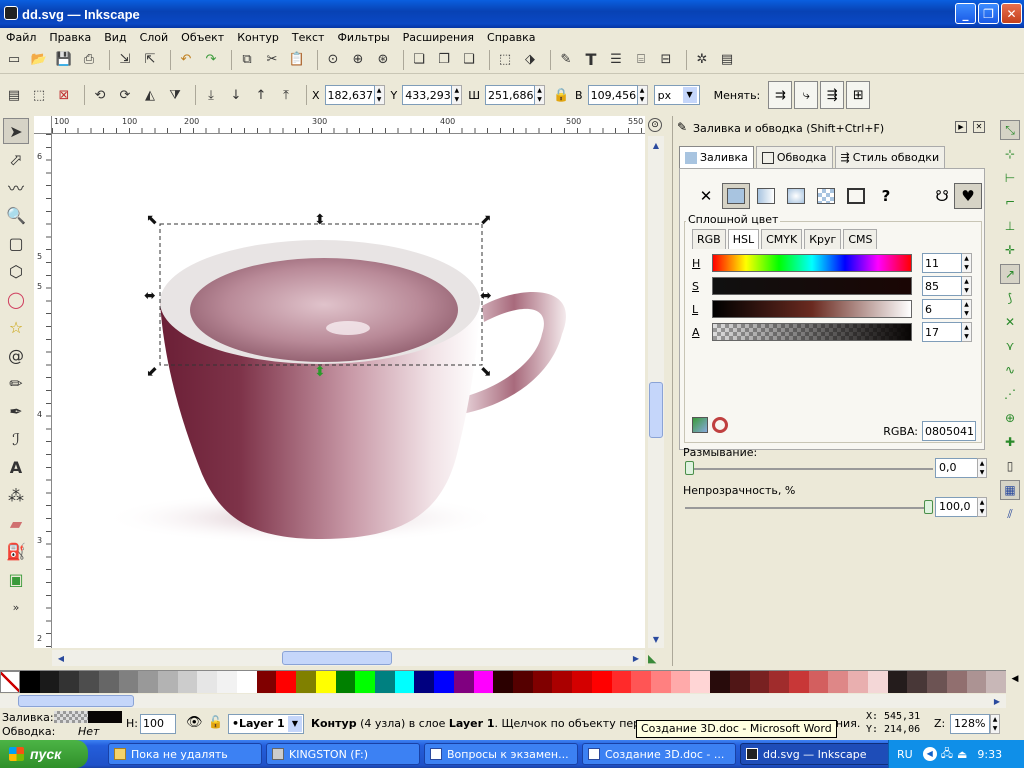 The image size is (1024, 768). What do you see at coordinates (812, 263) in the screenshot?
I see `hue-slider` at bounding box center [812, 263].